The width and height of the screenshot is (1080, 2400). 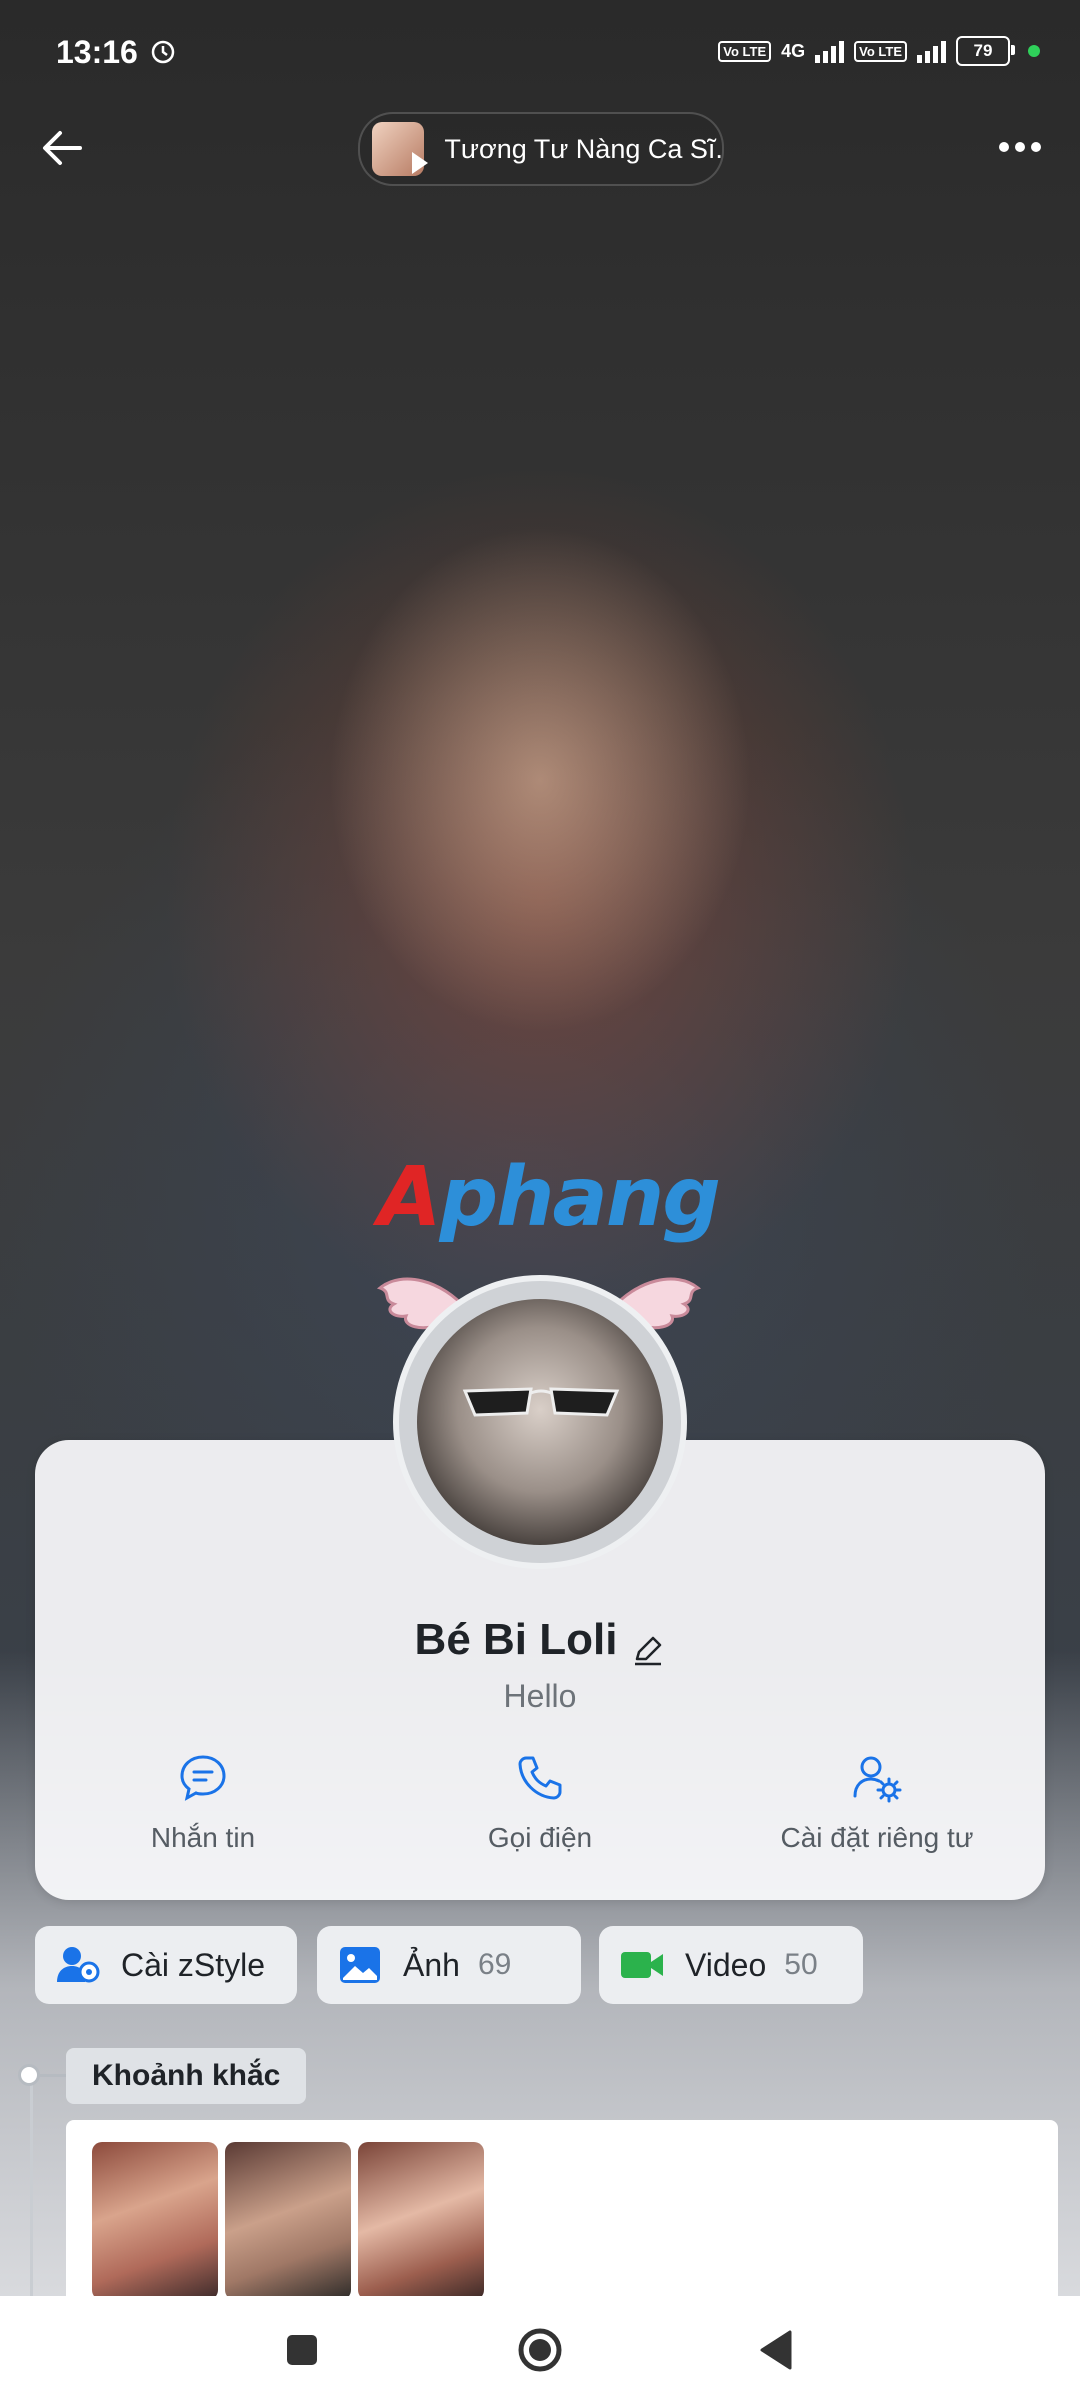 I want to click on alarm-icon, so click(x=163, y=52).